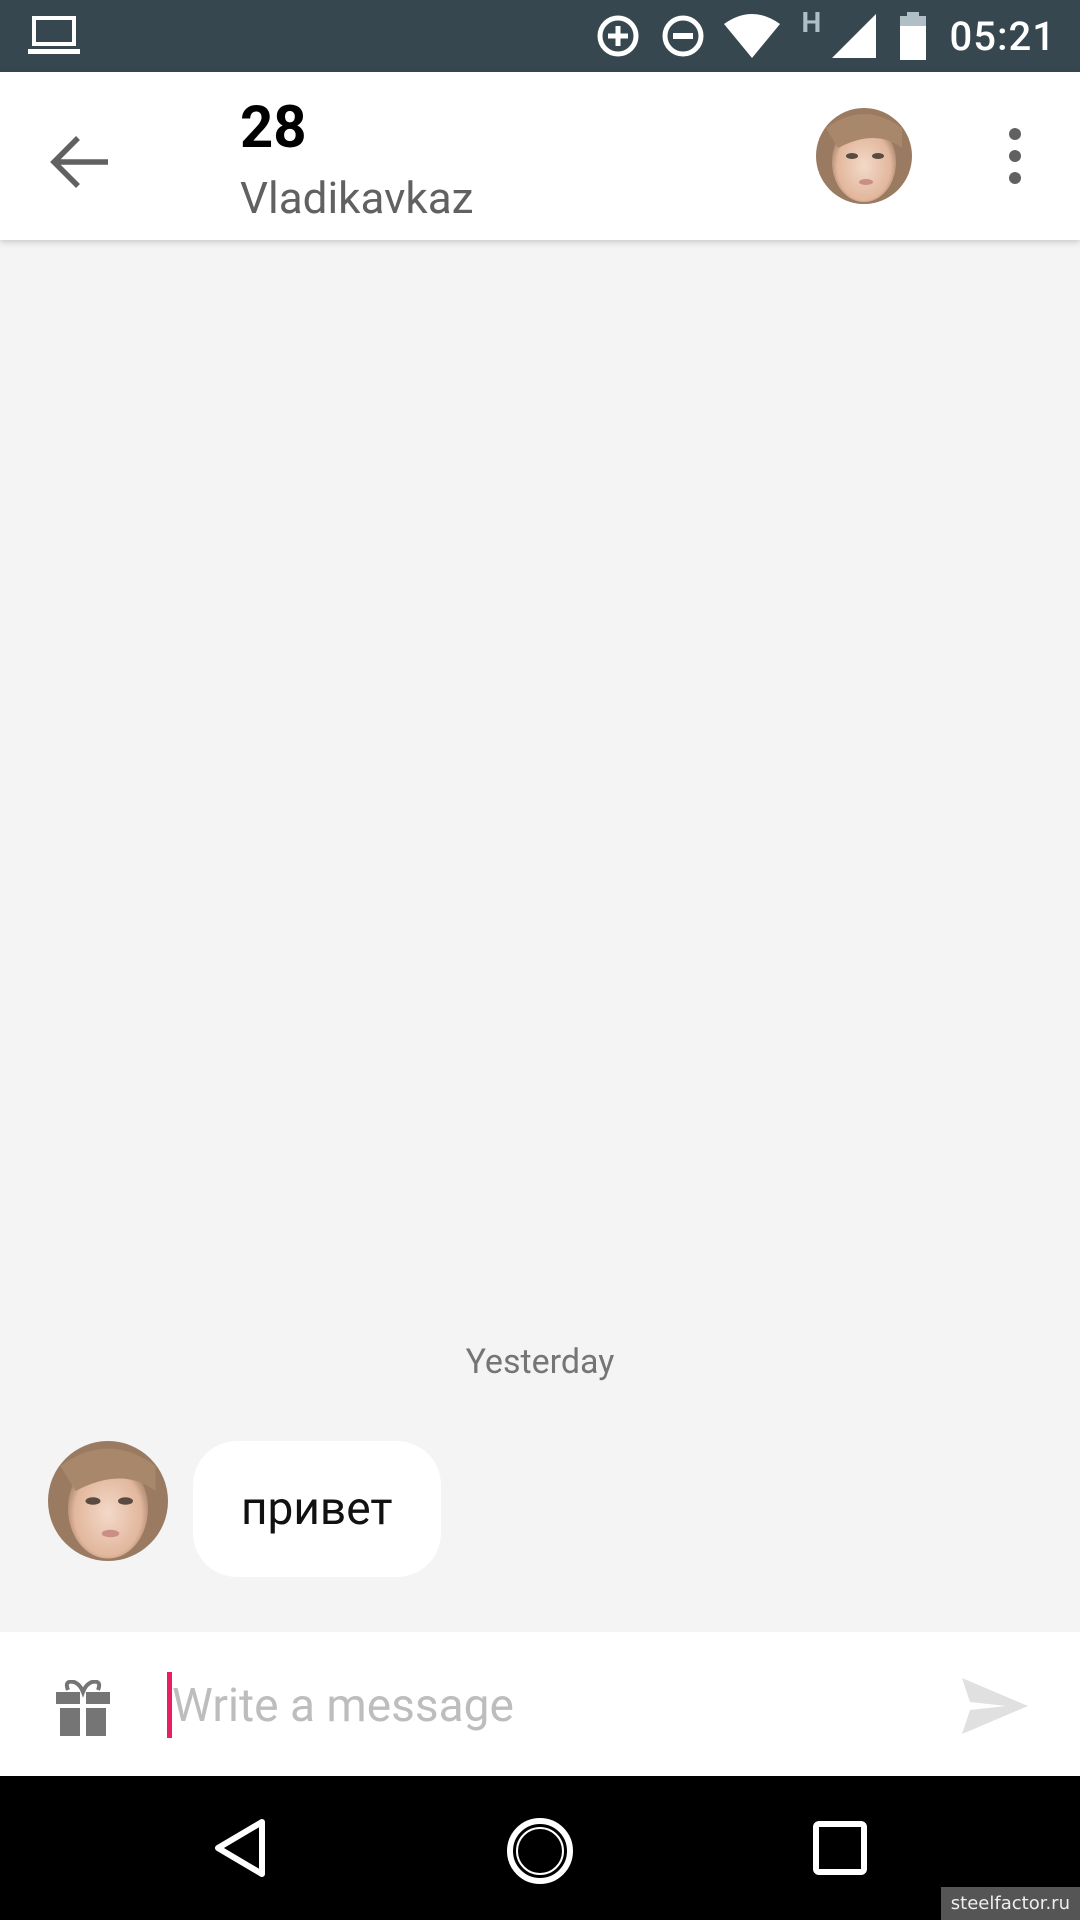 Image resolution: width=1080 pixels, height=1920 pixels. Describe the element at coordinates (540, 36) in the screenshot. I see `status-bar: H 05:21` at that location.